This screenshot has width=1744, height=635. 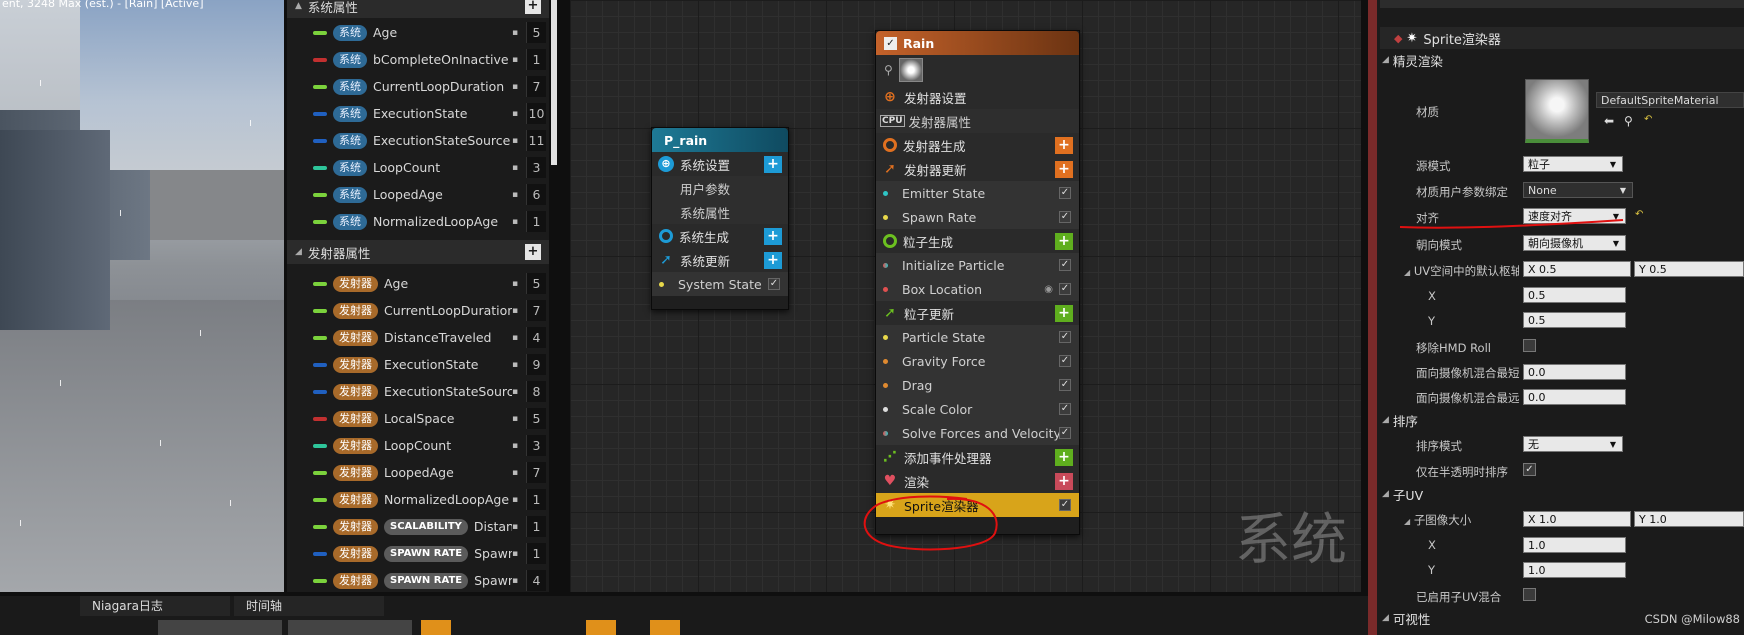 I want to click on reset-icon: ↶, so click(x=1639, y=214).